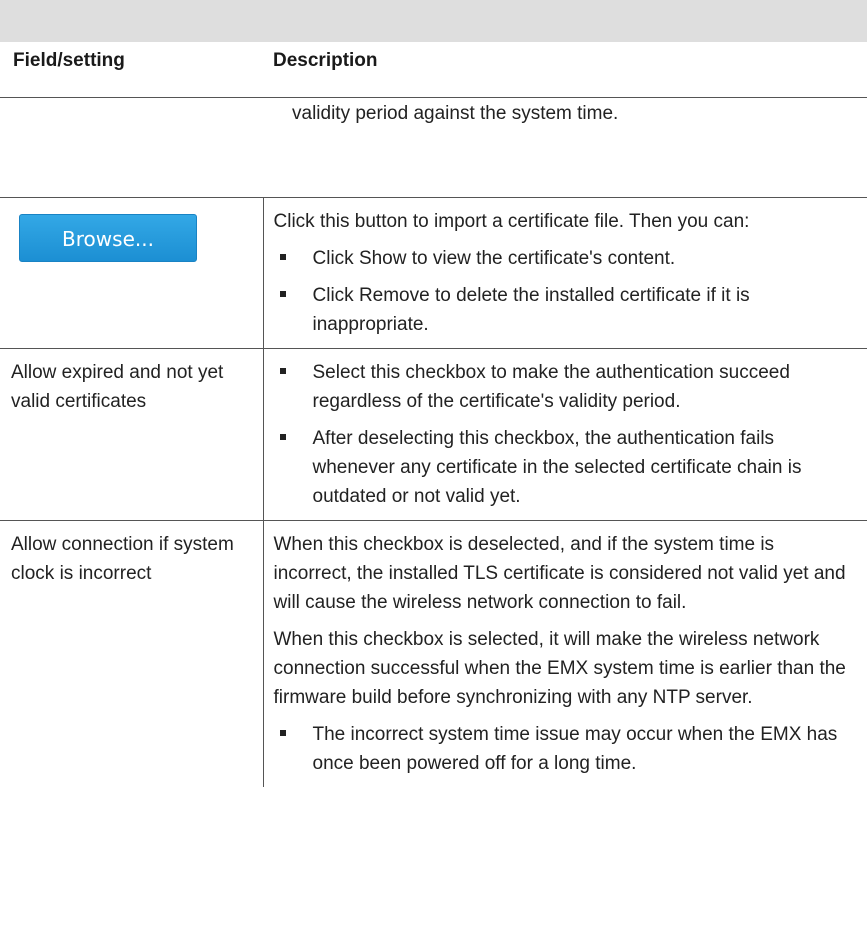 Image resolution: width=867 pixels, height=943 pixels. I want to click on header-description: Description, so click(565, 70).